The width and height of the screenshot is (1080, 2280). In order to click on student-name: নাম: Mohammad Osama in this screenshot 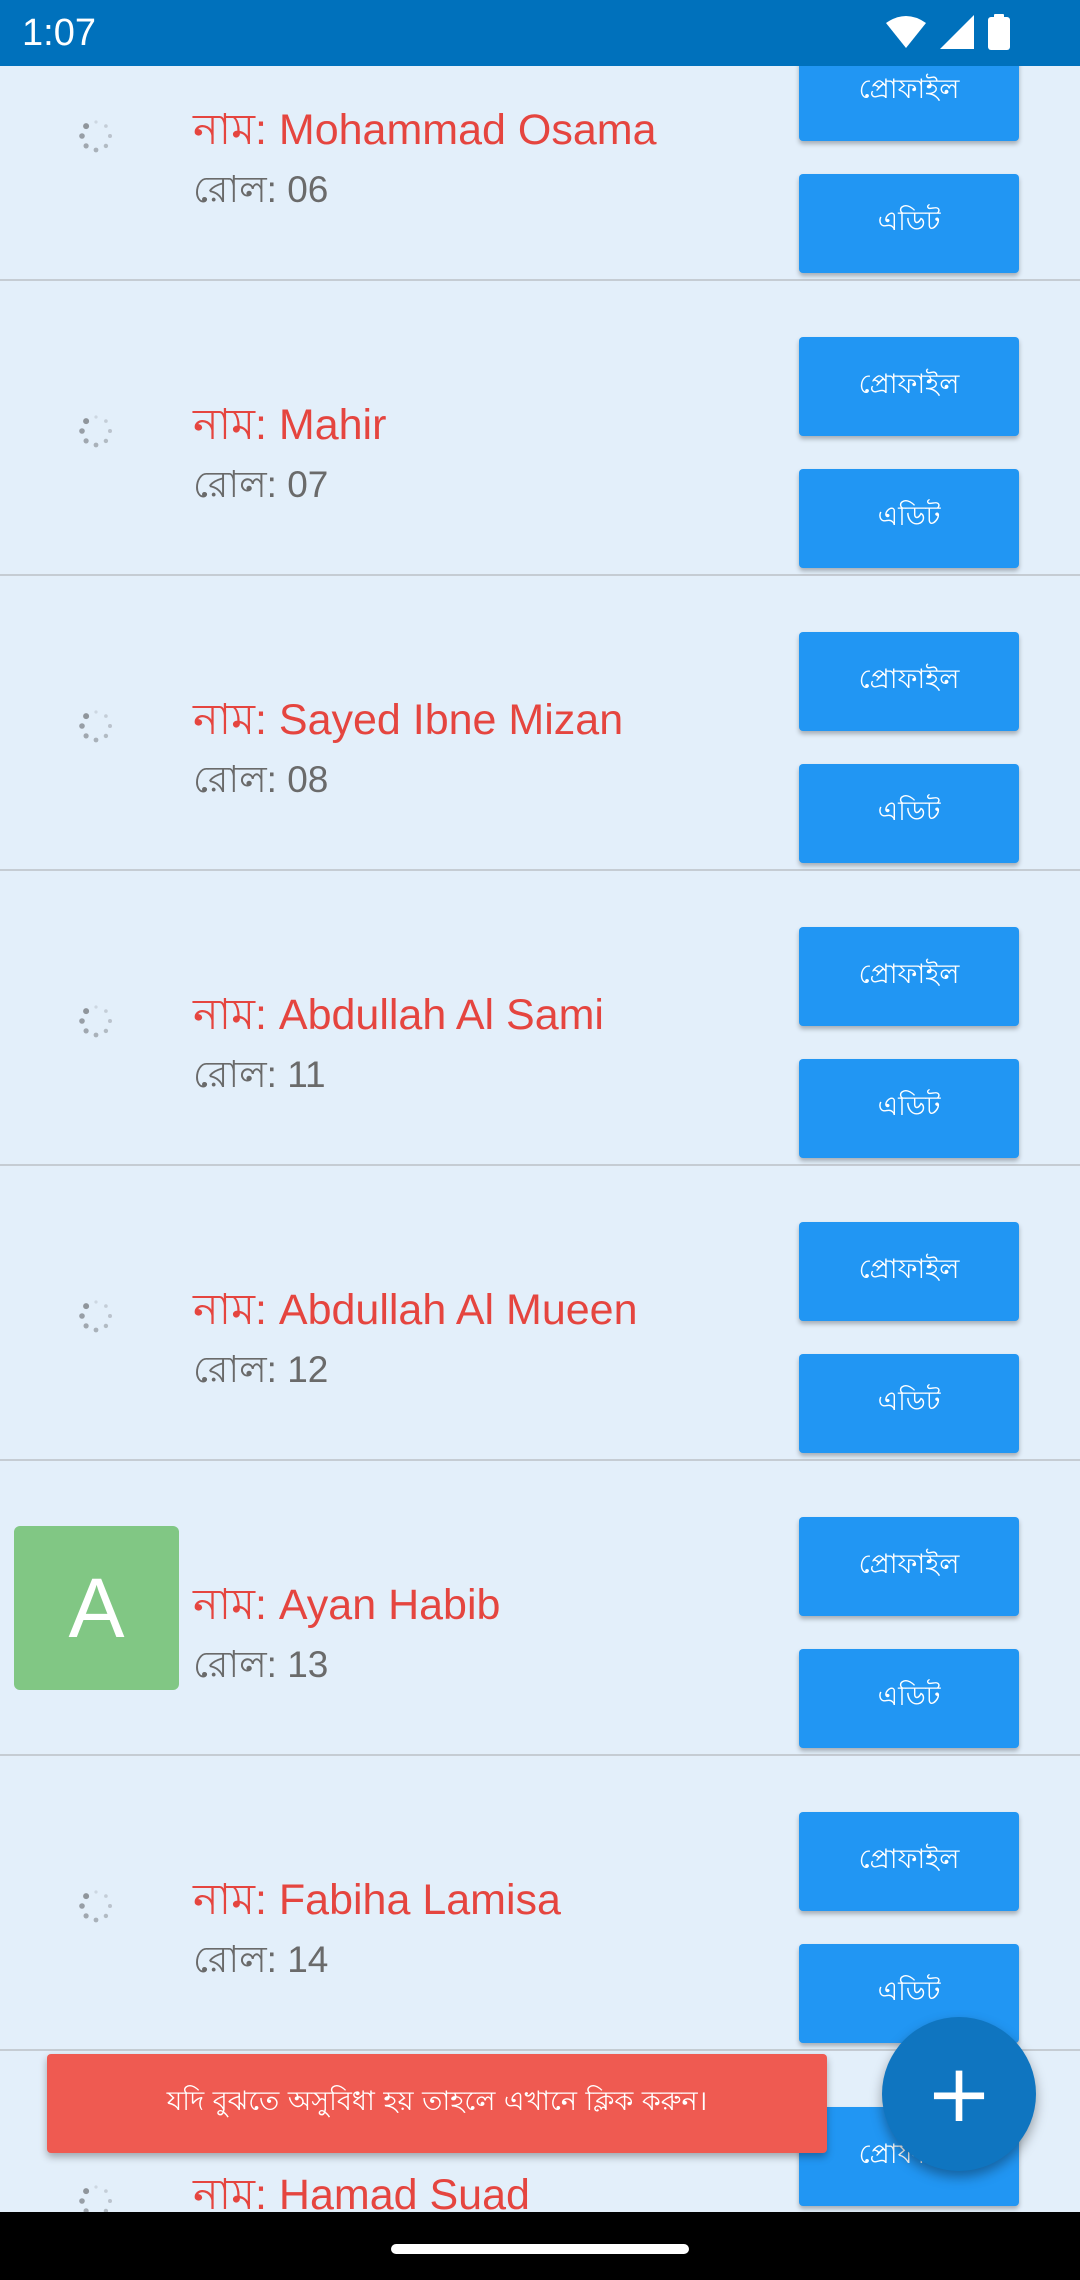, I will do `click(425, 130)`.